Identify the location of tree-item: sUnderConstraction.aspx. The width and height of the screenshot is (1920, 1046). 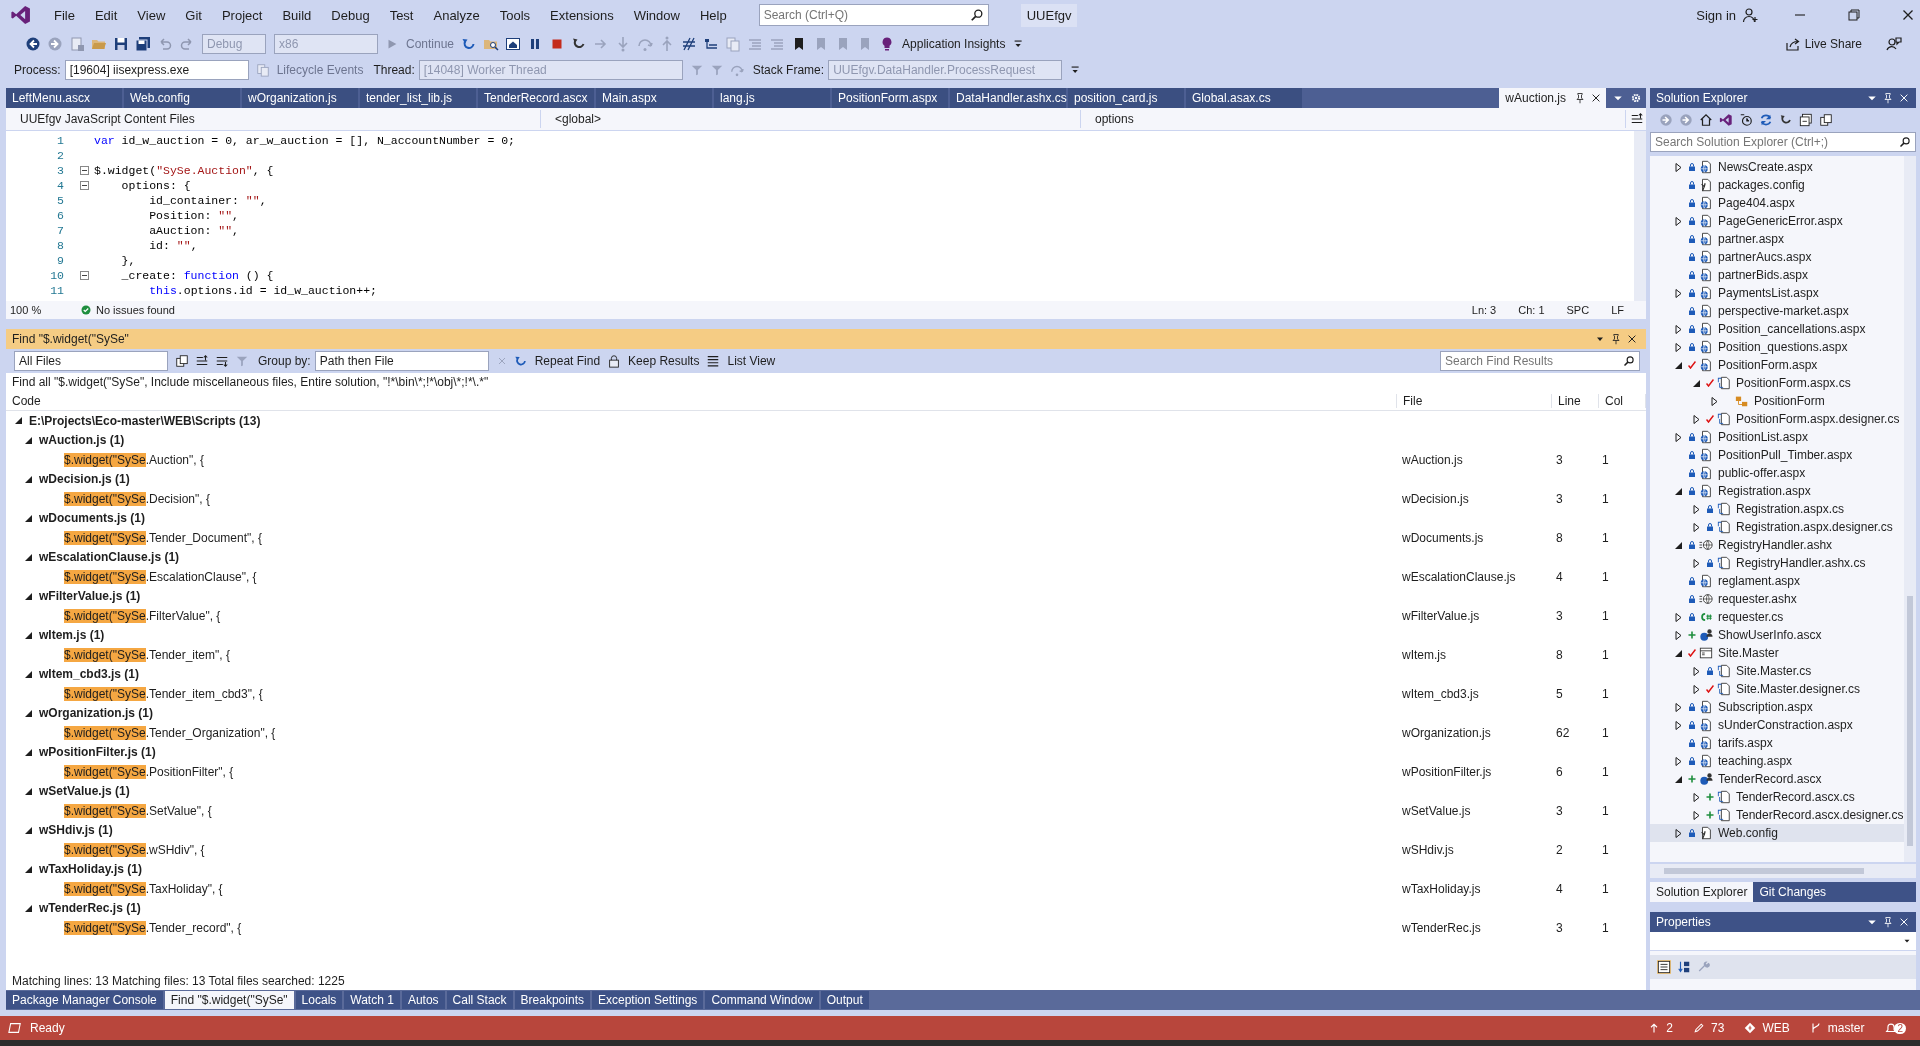
(1777, 725).